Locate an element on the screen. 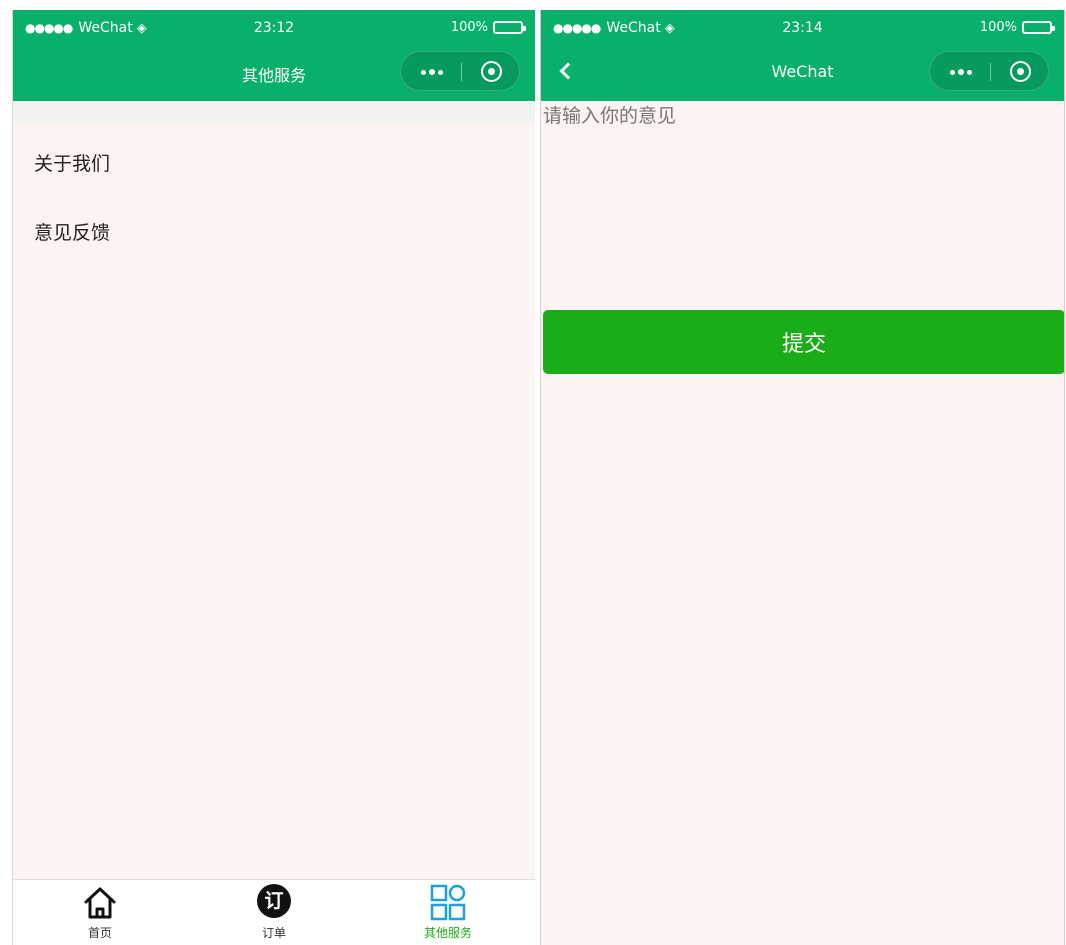 Image resolution: width=1066 pixels, height=945 pixels. order-icon: 订 is located at coordinates (274, 901).